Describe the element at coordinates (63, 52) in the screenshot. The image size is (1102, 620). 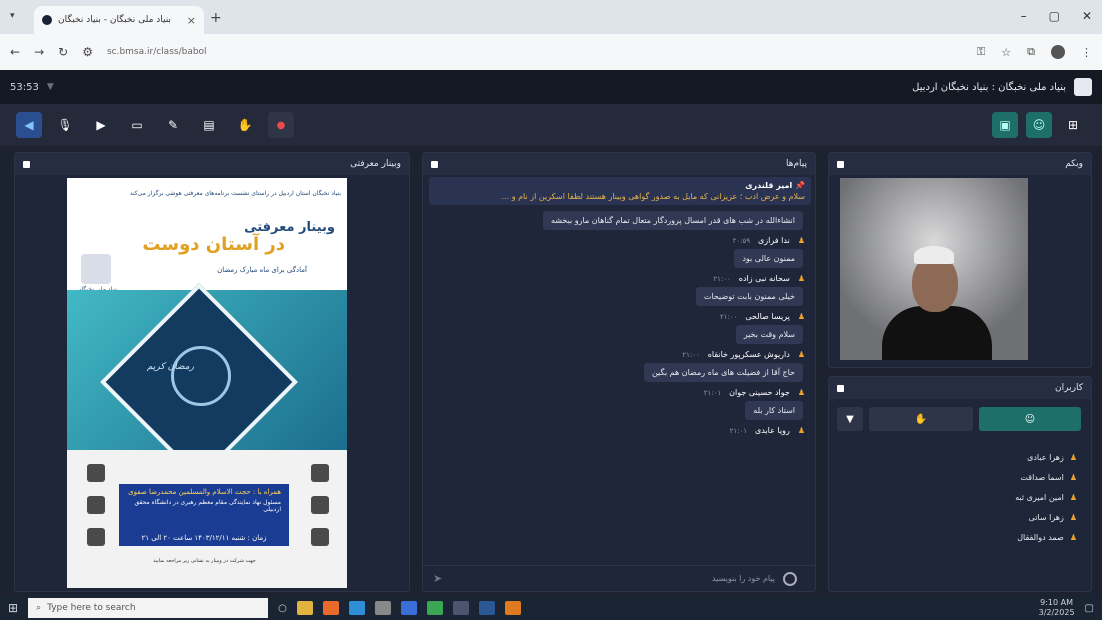
I see `reload-icon: ↻` at that location.